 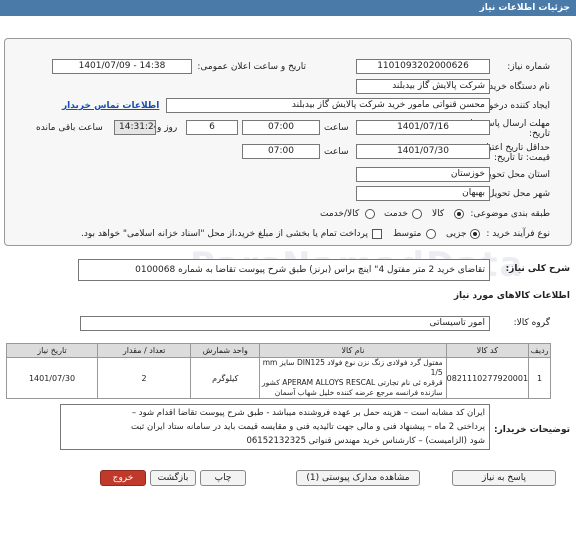 What do you see at coordinates (223, 478) in the screenshot?
I see `print-button: چاپ` at bounding box center [223, 478].